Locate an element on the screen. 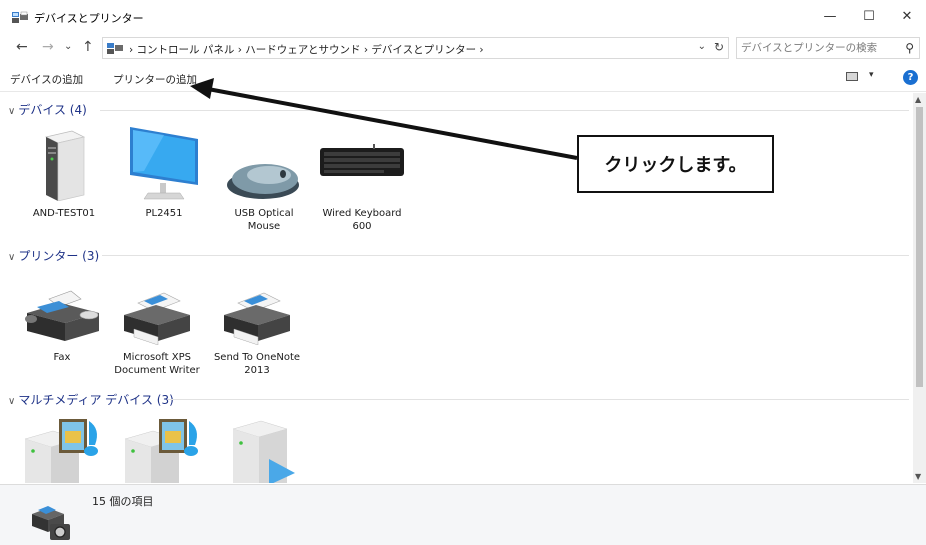 The width and height of the screenshot is (926, 545). printer-label: Fax is located at coordinates (62, 357).